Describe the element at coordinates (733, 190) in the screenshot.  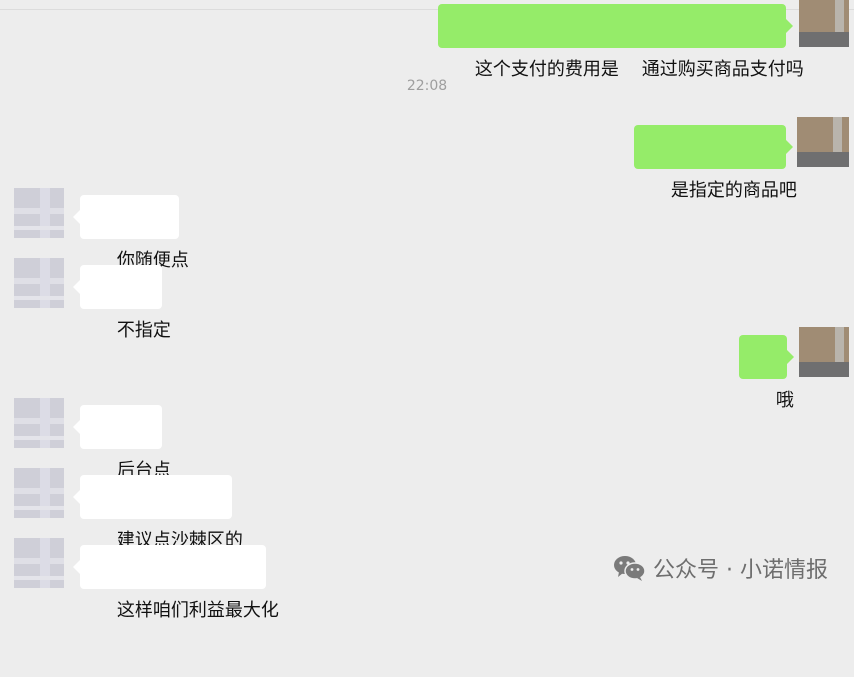
I see `message-text: 是指定的商品吧` at that location.